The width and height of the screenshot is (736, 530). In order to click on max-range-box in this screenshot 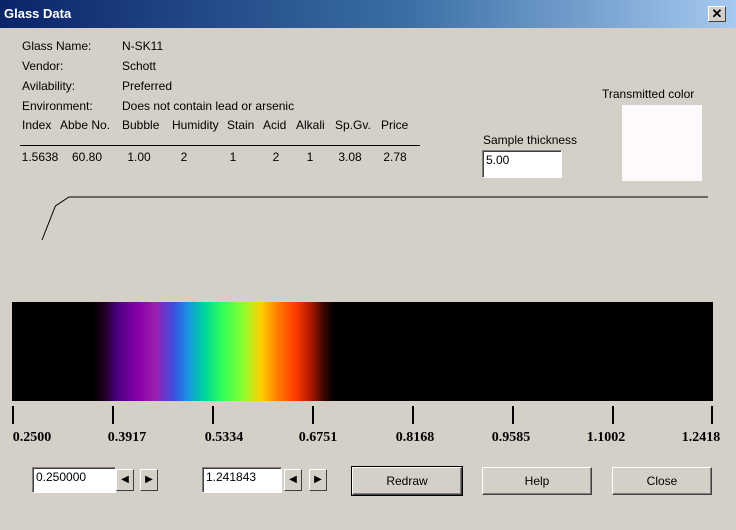, I will do `click(242, 480)`.